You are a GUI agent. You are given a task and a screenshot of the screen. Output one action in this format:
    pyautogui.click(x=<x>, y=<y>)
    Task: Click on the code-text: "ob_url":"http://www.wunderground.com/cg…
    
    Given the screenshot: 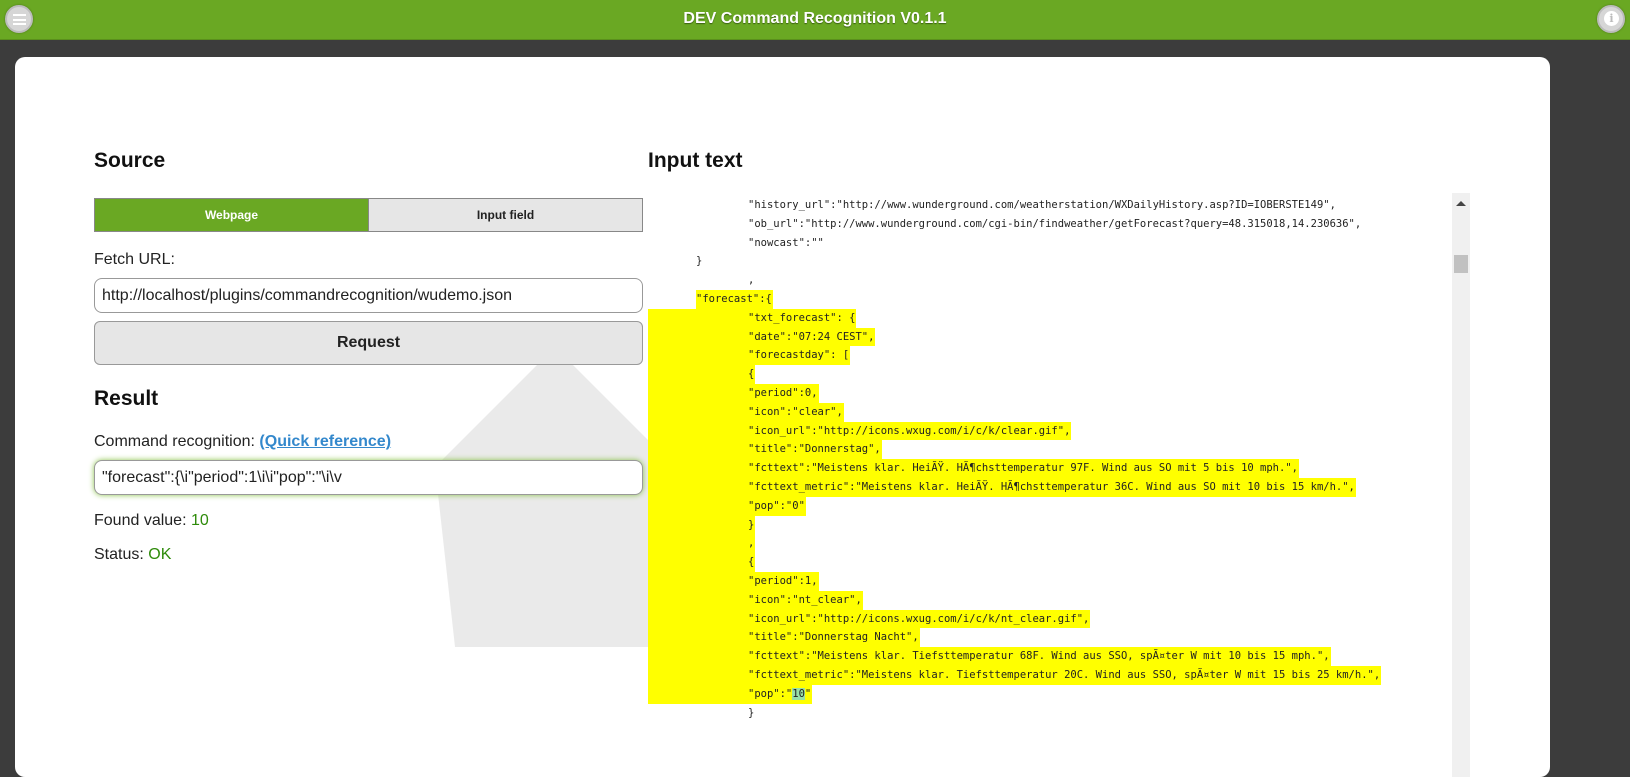 What is the action you would take?
    pyautogui.click(x=1055, y=223)
    